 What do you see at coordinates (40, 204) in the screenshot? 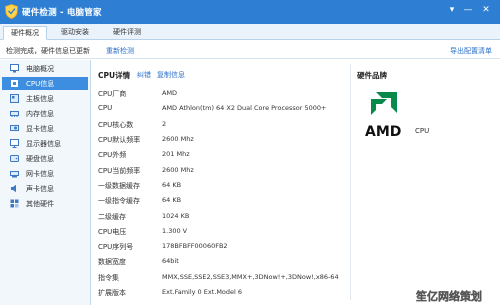
I see `sidebar-item-label: 其他硬件` at bounding box center [40, 204].